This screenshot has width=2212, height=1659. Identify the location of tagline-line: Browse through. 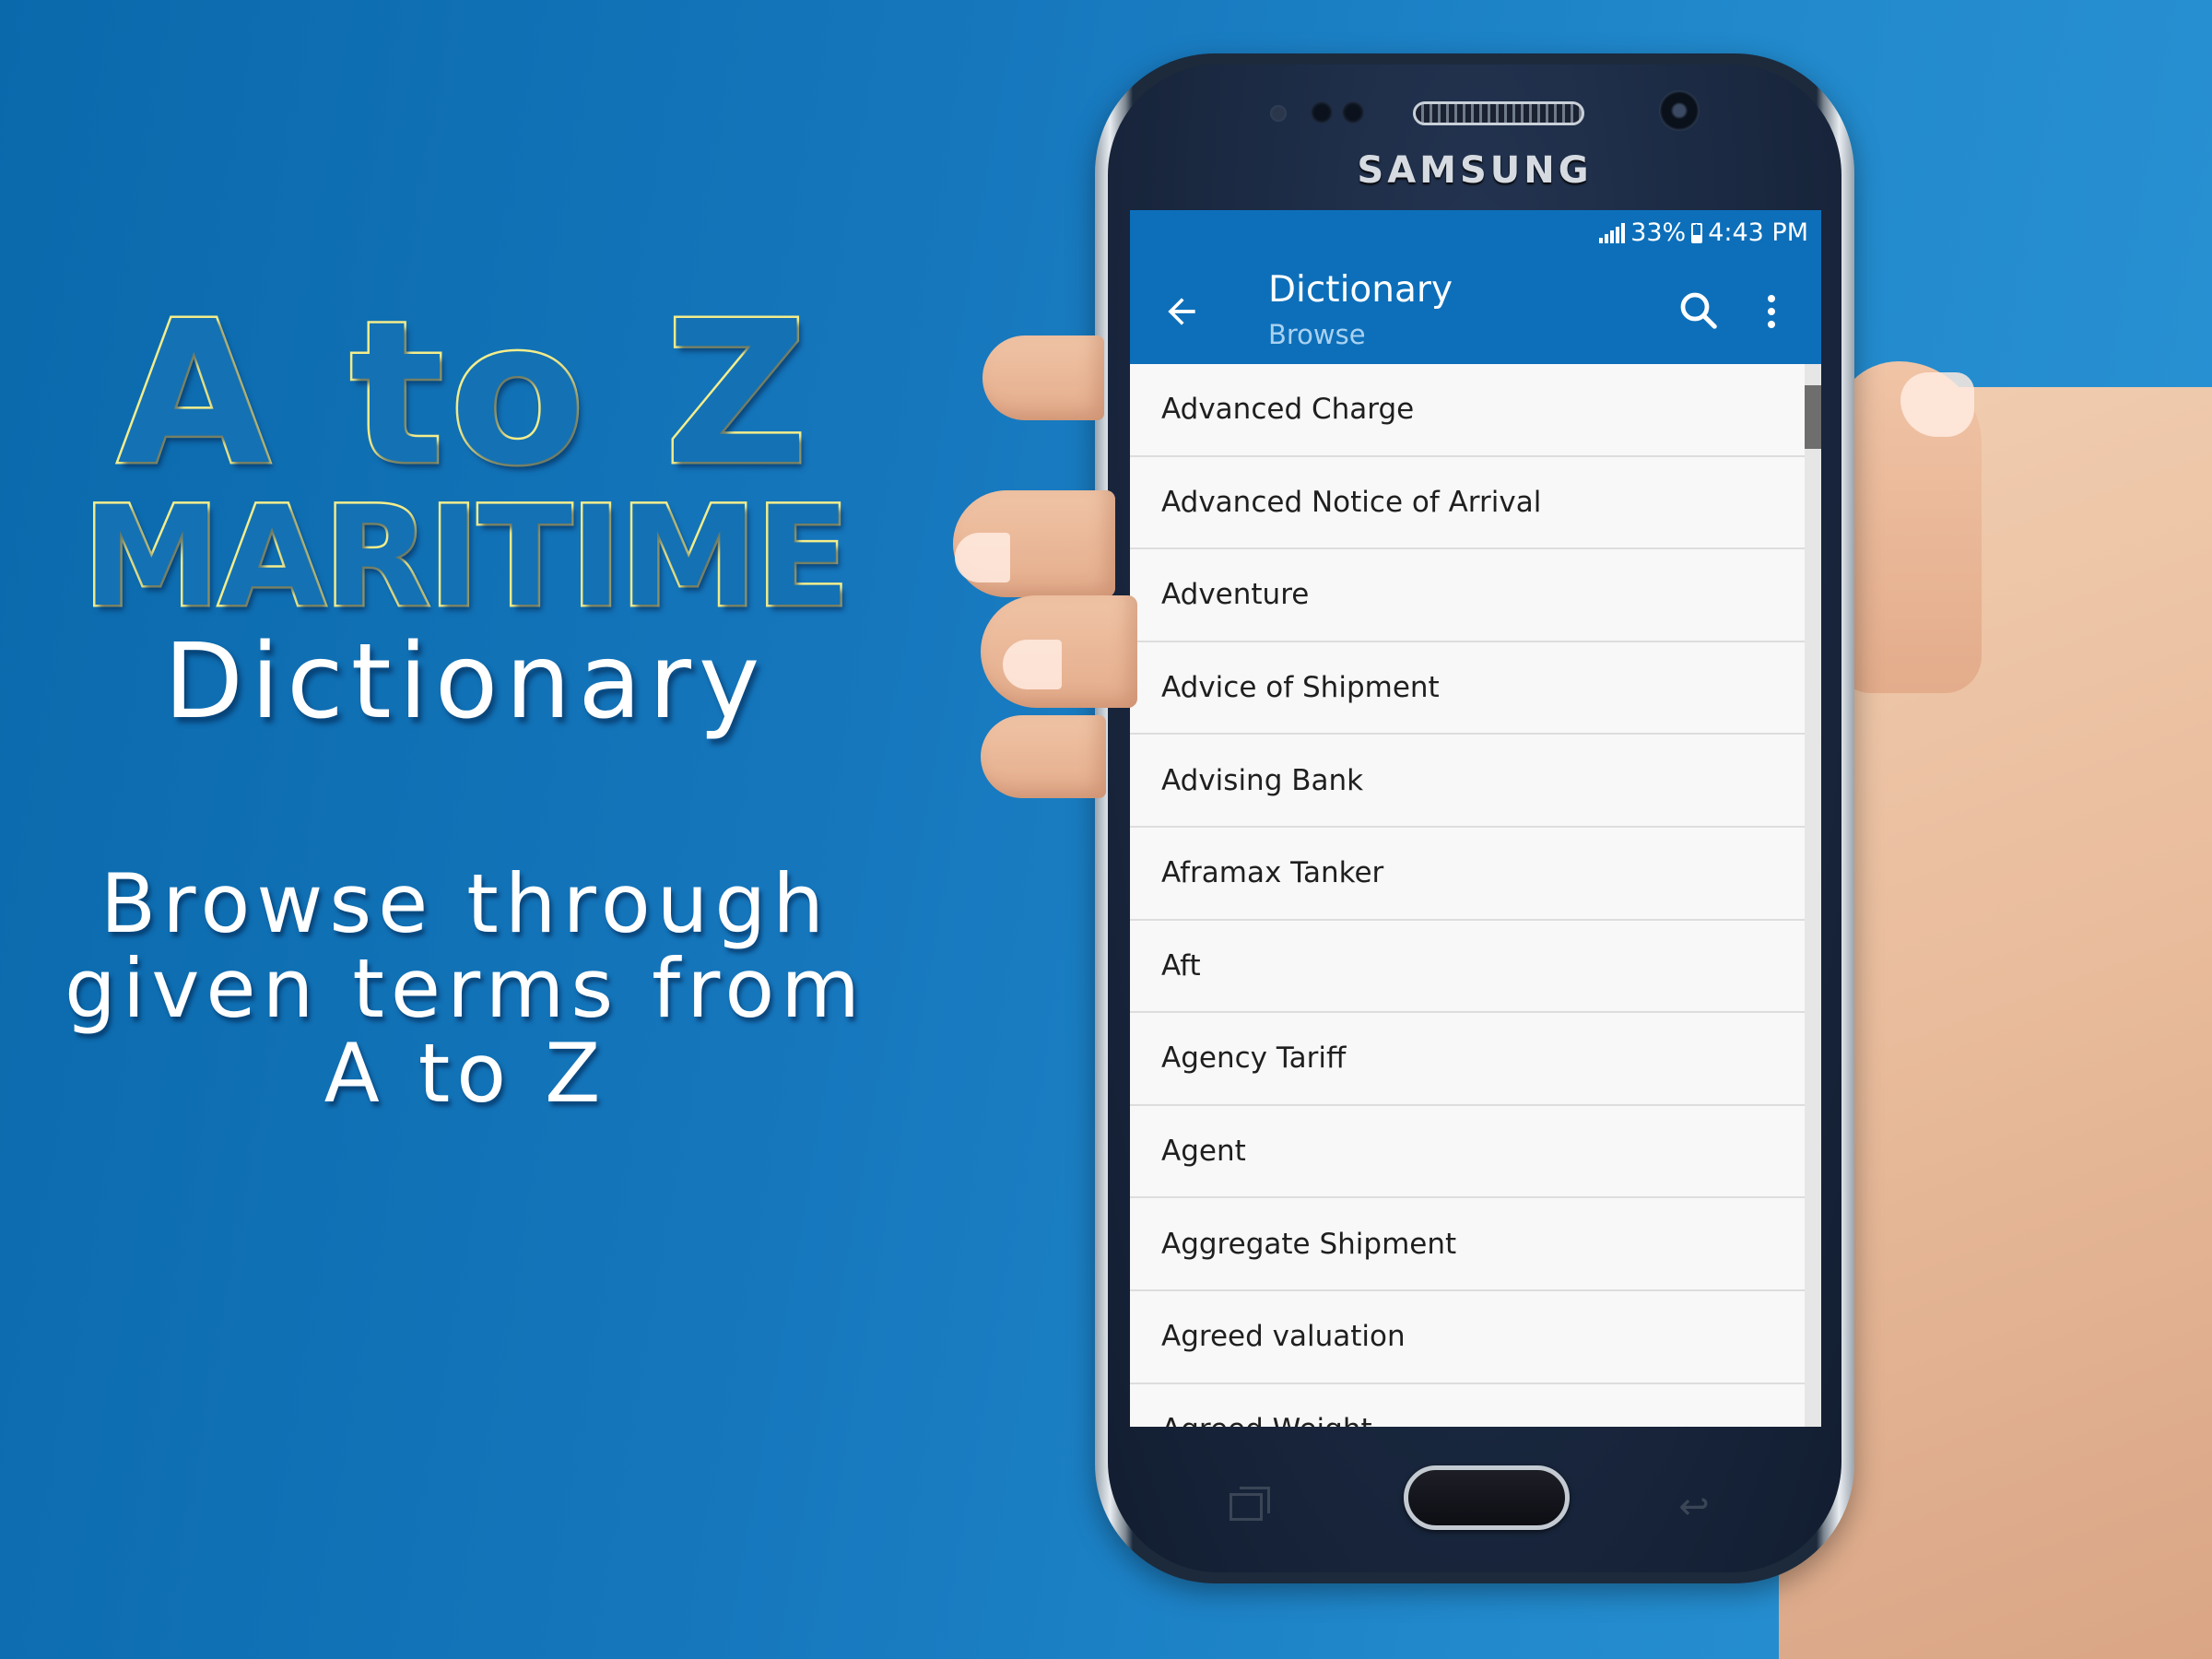
(465, 903).